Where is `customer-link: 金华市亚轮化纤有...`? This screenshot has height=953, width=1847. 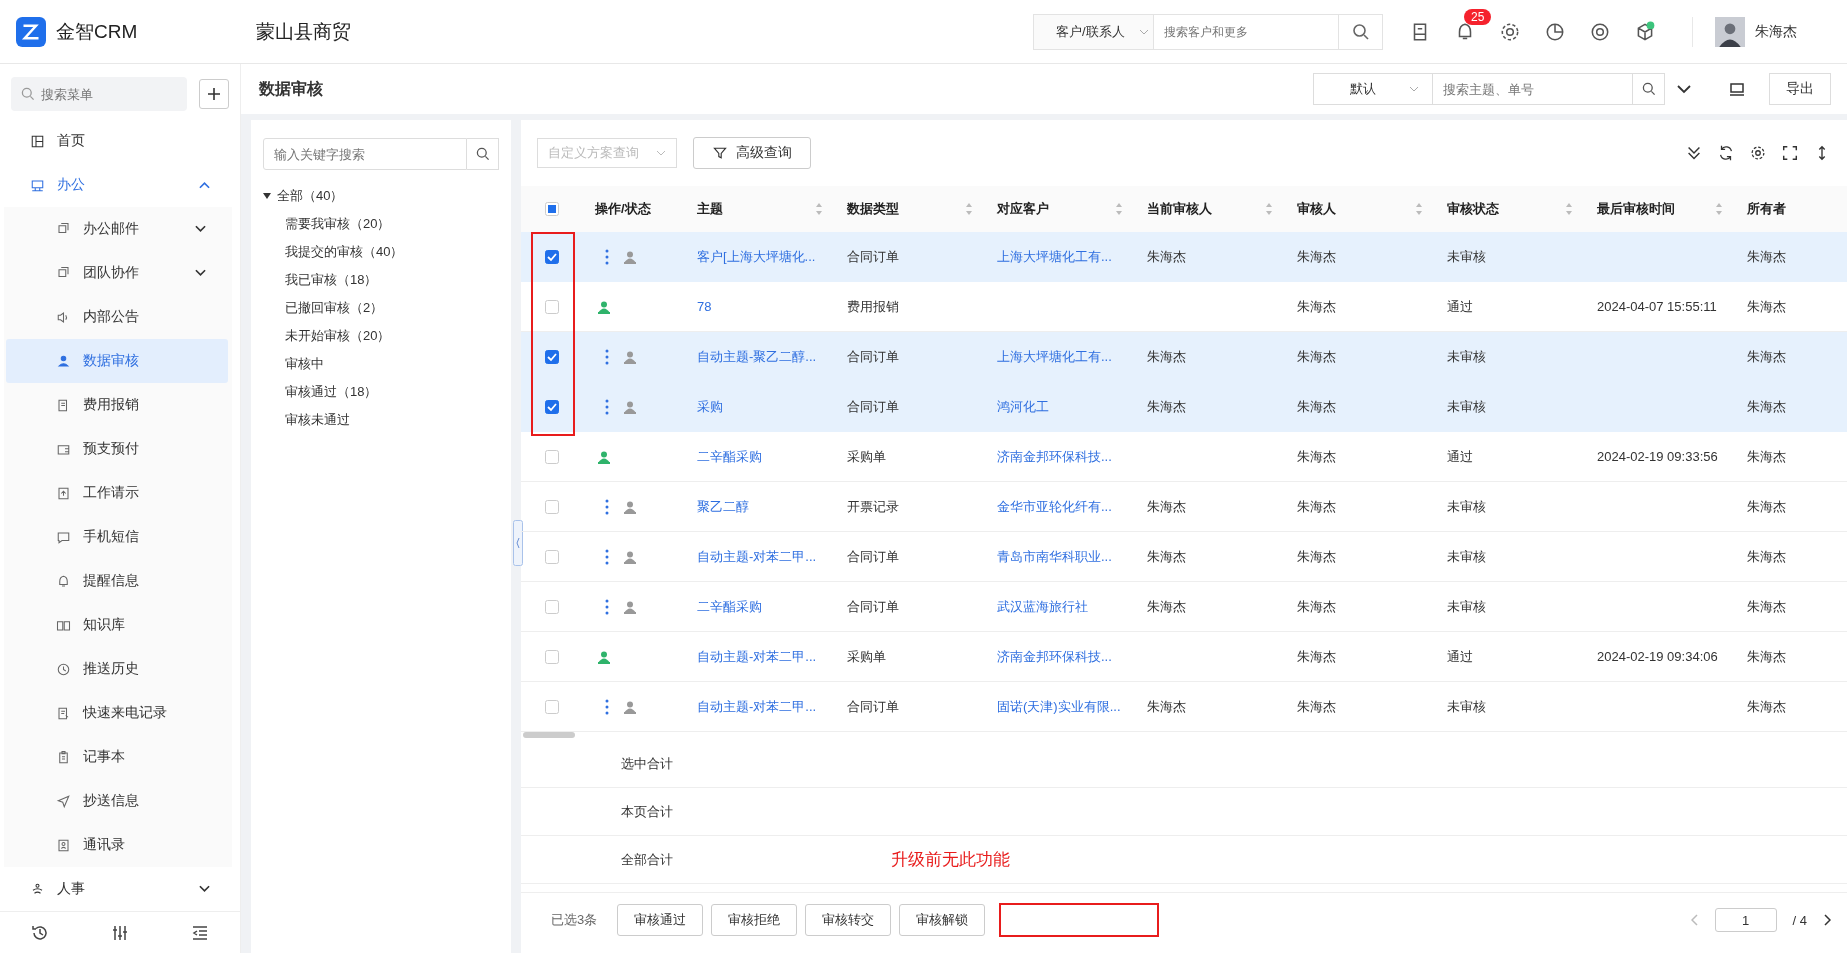 customer-link: 金华市亚轮化纤有... is located at coordinates (1054, 506).